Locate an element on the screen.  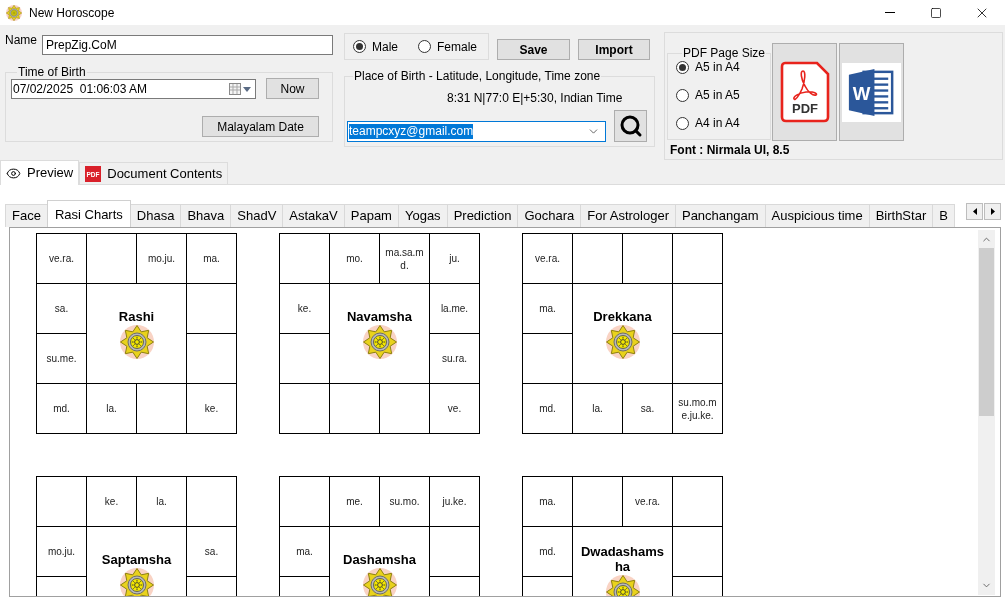
caret-icon is located at coordinates (247, 89).